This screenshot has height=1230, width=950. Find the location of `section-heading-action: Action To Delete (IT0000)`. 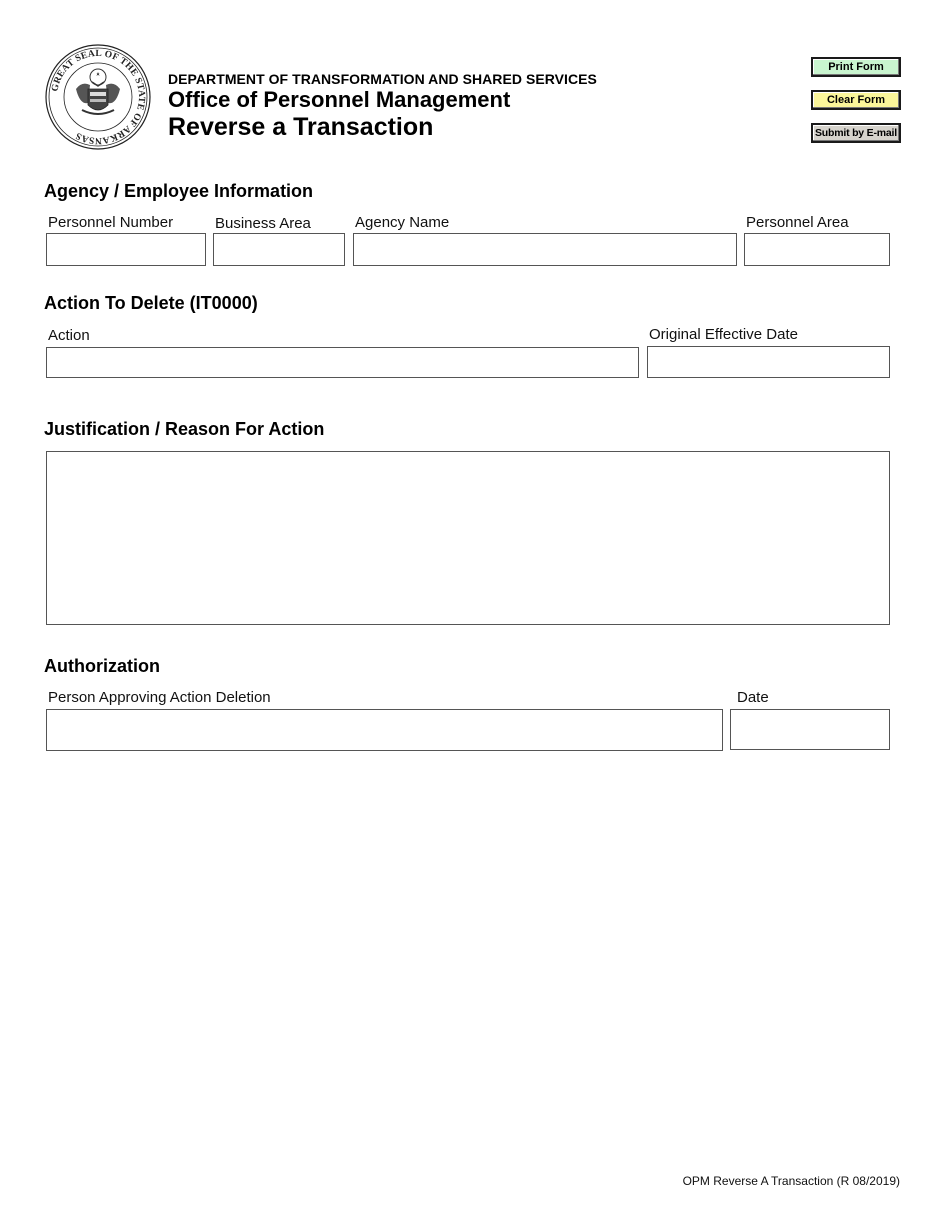

section-heading-action: Action To Delete (IT0000) is located at coordinates (151, 303).